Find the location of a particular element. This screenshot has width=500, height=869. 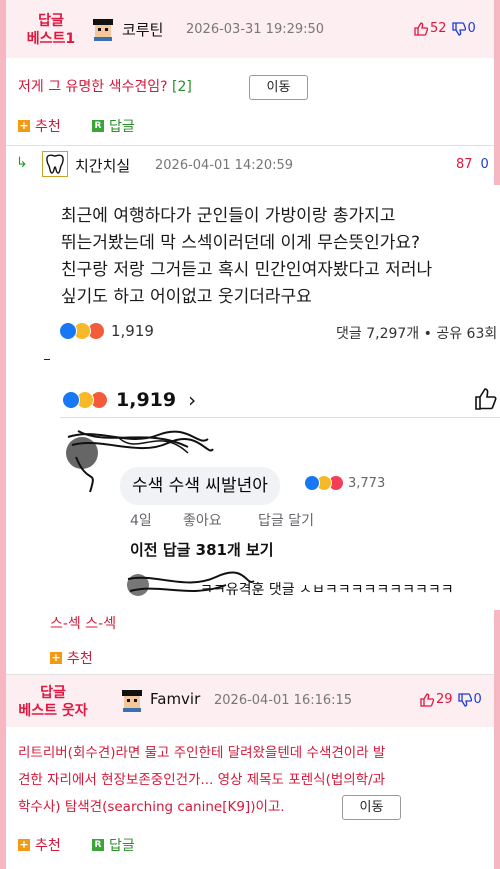

comment-text: 저게 그 유명한 색수견임? [2] is located at coordinates (105, 87).